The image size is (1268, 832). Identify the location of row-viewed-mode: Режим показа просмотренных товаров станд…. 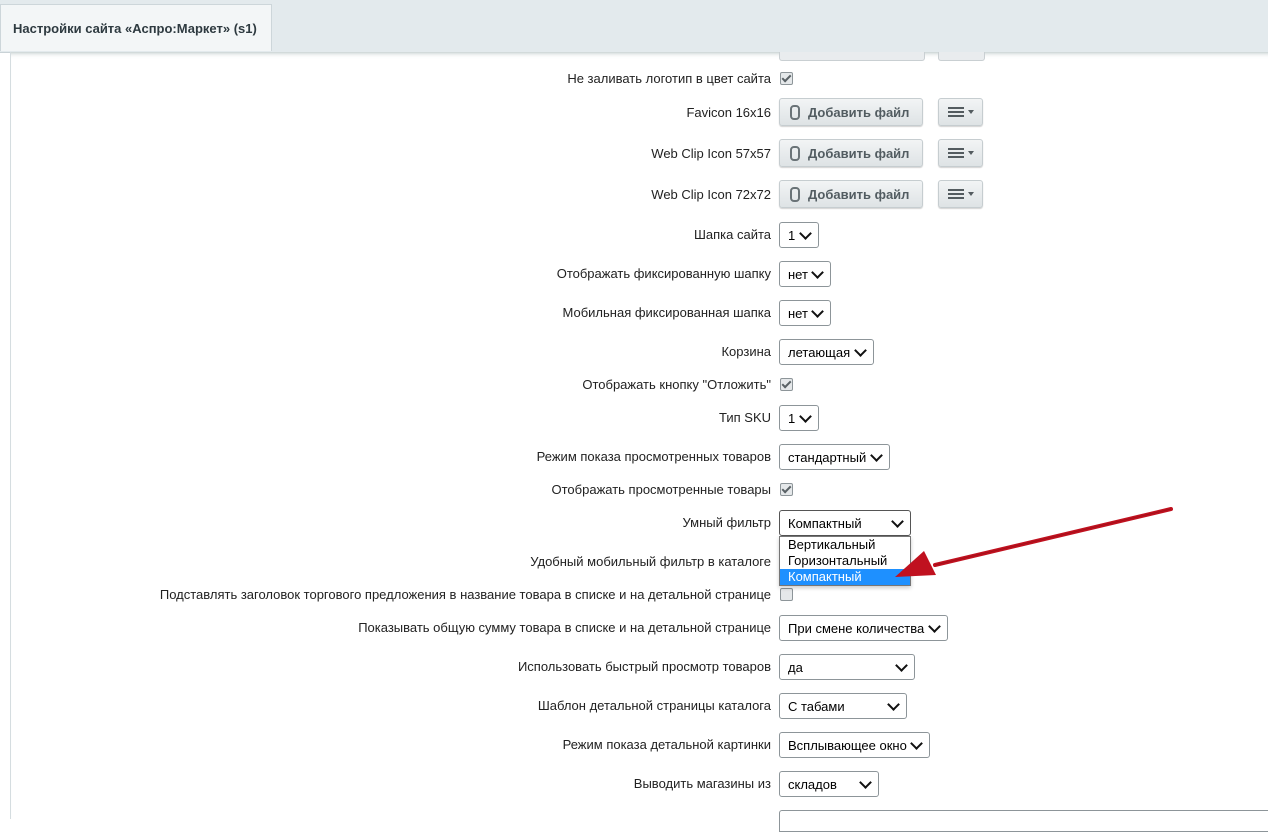
(634, 457).